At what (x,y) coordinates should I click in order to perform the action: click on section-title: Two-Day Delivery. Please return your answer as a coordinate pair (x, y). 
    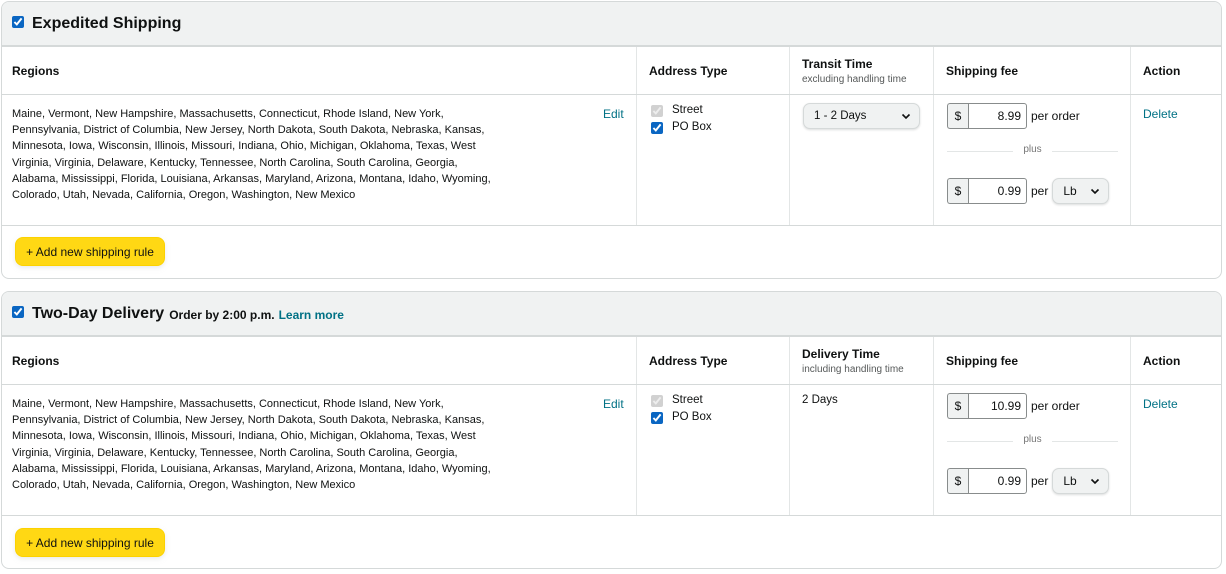
    Looking at the image, I should click on (98, 313).